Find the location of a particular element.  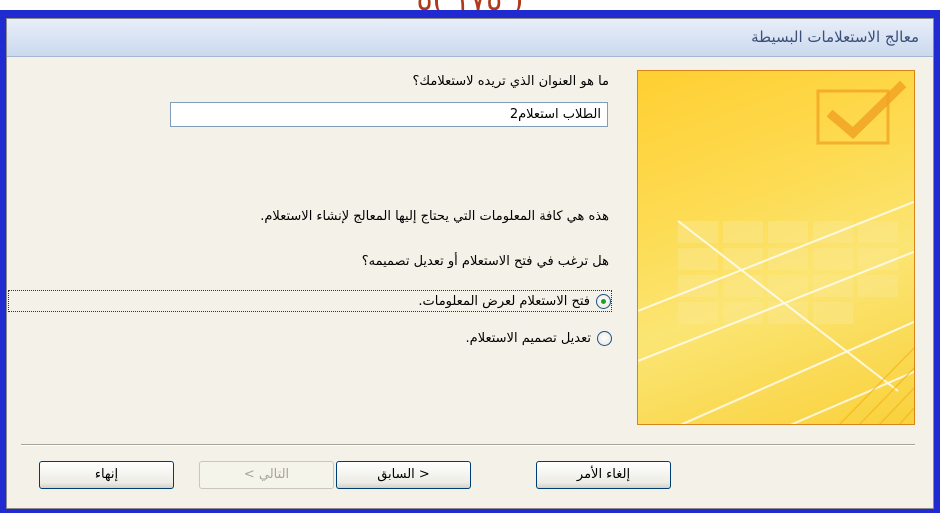

query-name-input is located at coordinates (389, 114).